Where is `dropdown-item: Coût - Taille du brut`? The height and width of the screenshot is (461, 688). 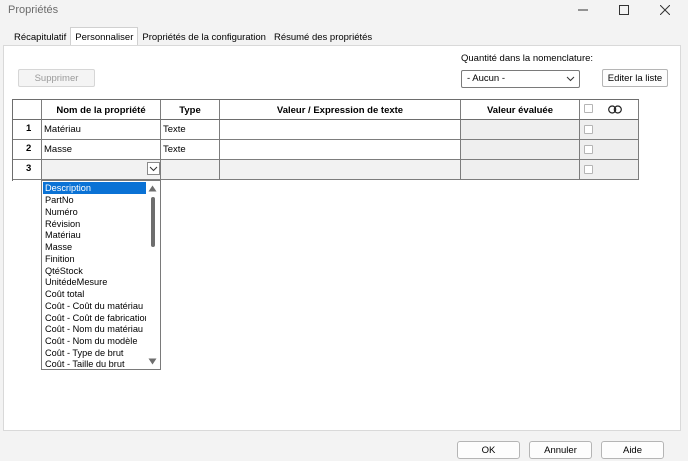 dropdown-item: Coût - Taille du brut is located at coordinates (94, 364).